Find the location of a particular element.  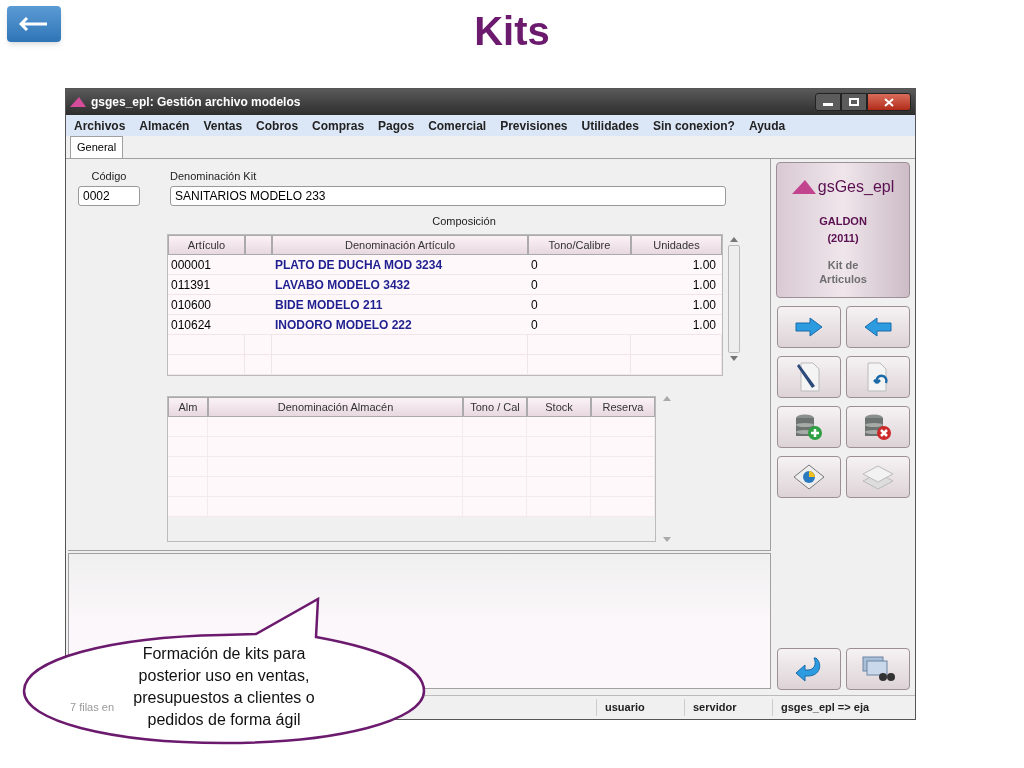

document-undo-icon is located at coordinates (877, 377).